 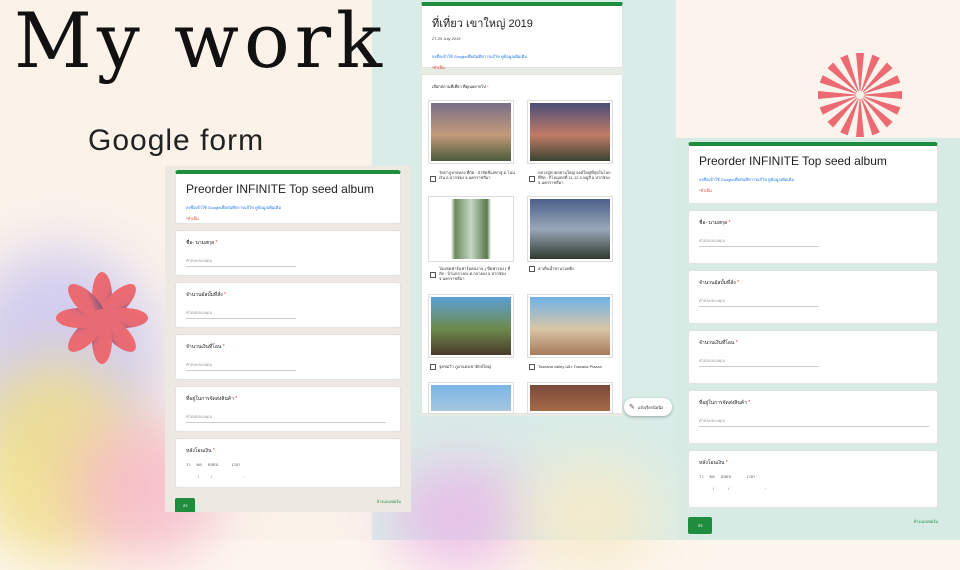 What do you see at coordinates (465, 366) in the screenshot?
I see `option-label: จุดชมวิว ภูผาแดงเขายักษ์ใหญ่` at bounding box center [465, 366].